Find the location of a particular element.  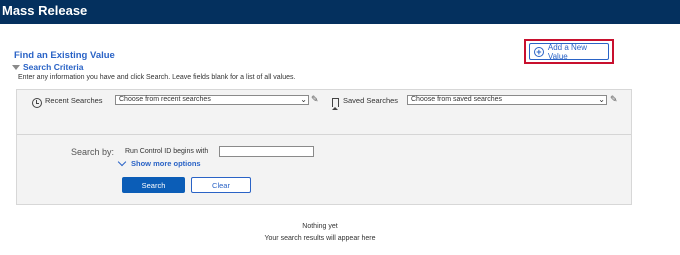

show-more-options-label: Show more options is located at coordinates (166, 163).